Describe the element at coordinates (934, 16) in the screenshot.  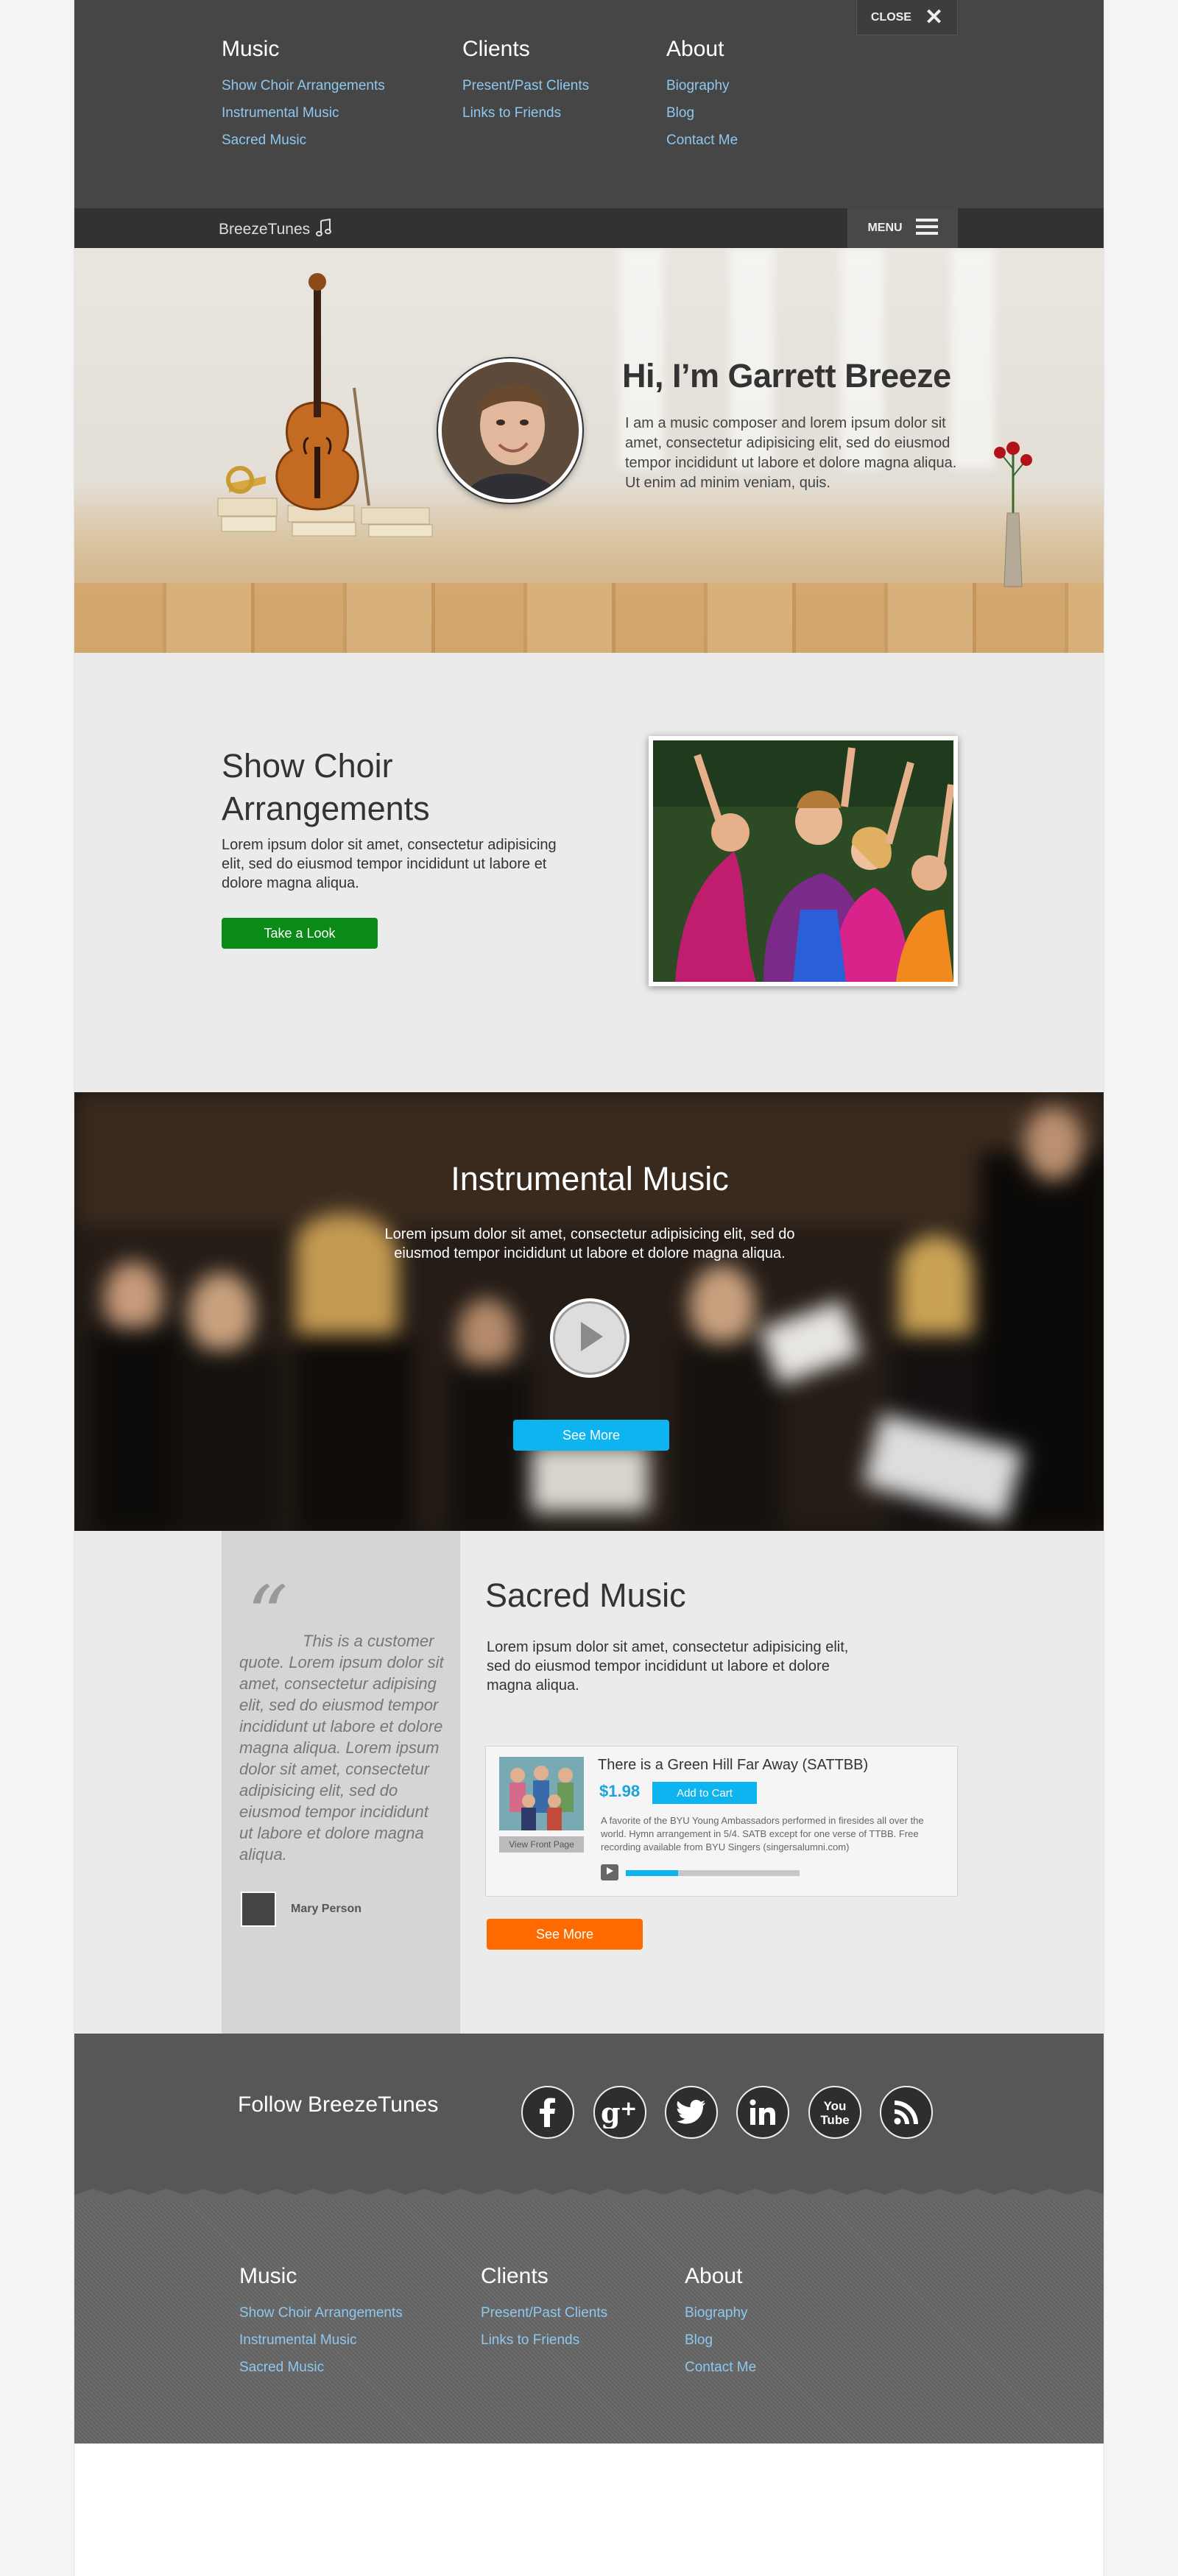
I see `close-icon: ✕` at that location.